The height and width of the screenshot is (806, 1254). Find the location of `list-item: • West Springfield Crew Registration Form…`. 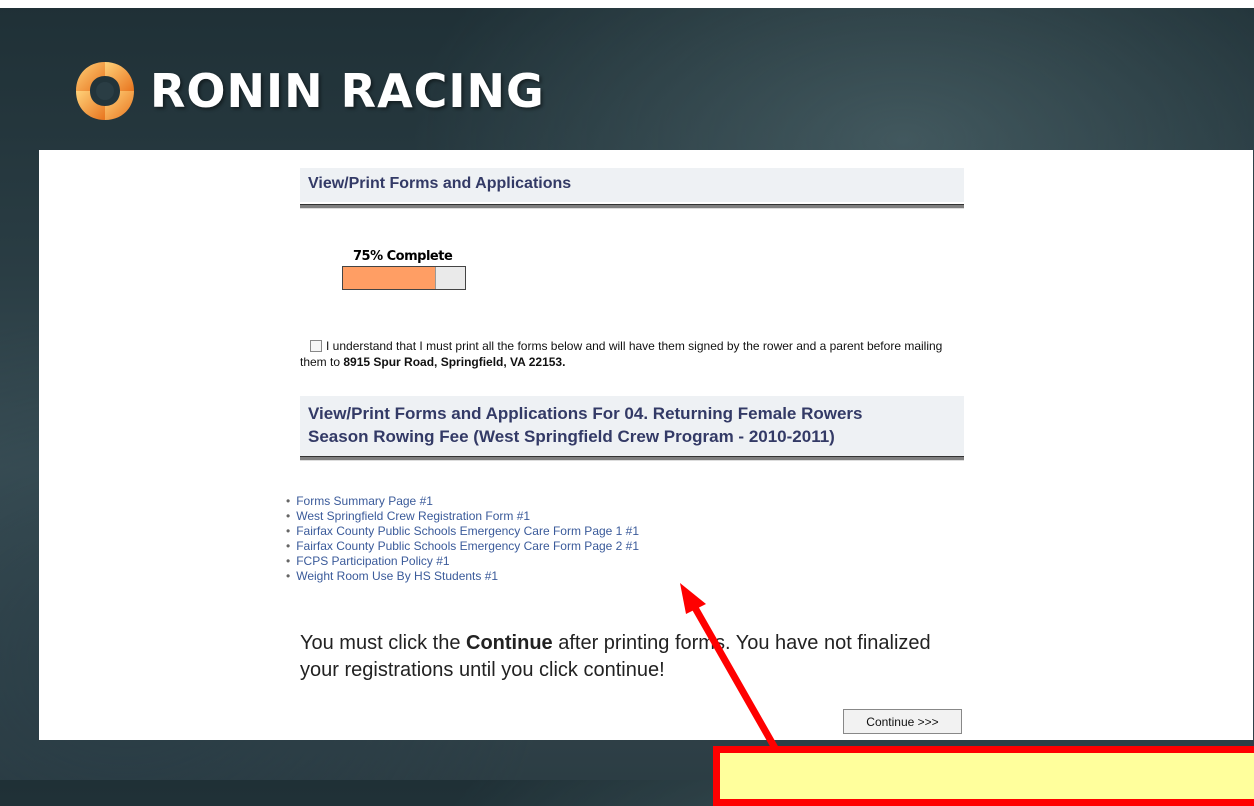

list-item: • West Springfield Crew Registration Form… is located at coordinates (408, 516).